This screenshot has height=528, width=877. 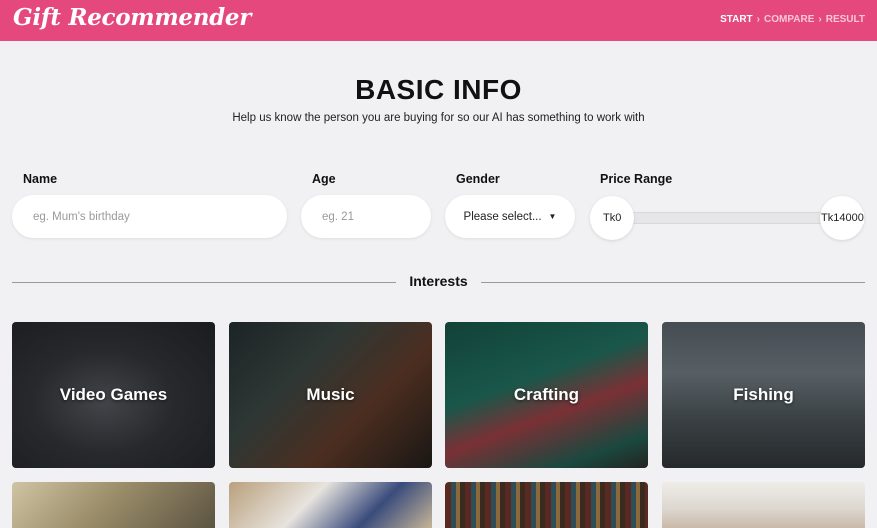 I want to click on step-breadcrumb: START › COMPARE › RESULT, so click(x=792, y=19).